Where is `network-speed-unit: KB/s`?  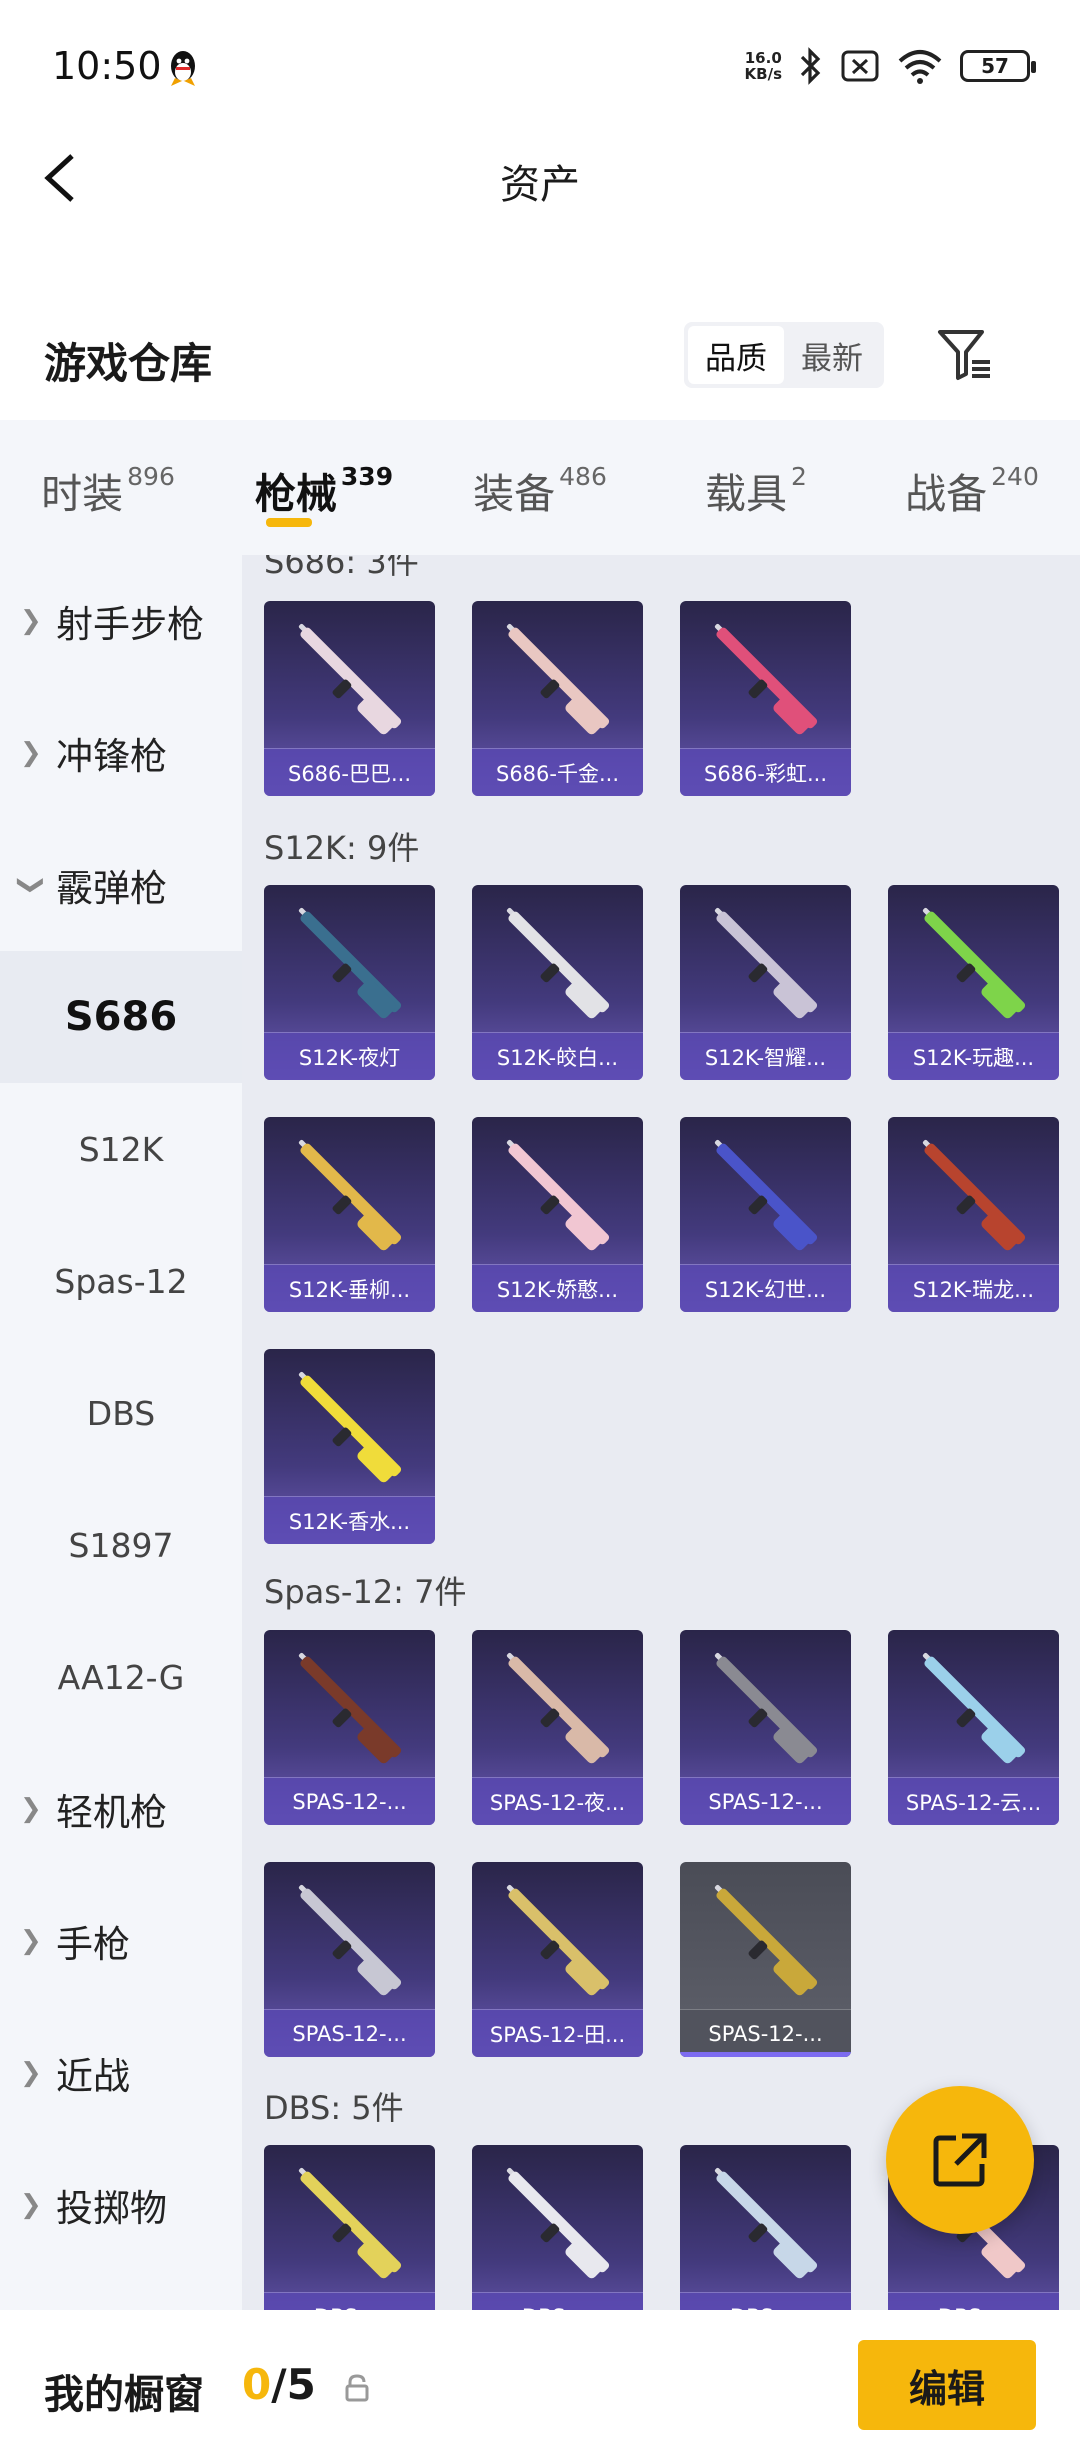 network-speed-unit: KB/s is located at coordinates (763, 74).